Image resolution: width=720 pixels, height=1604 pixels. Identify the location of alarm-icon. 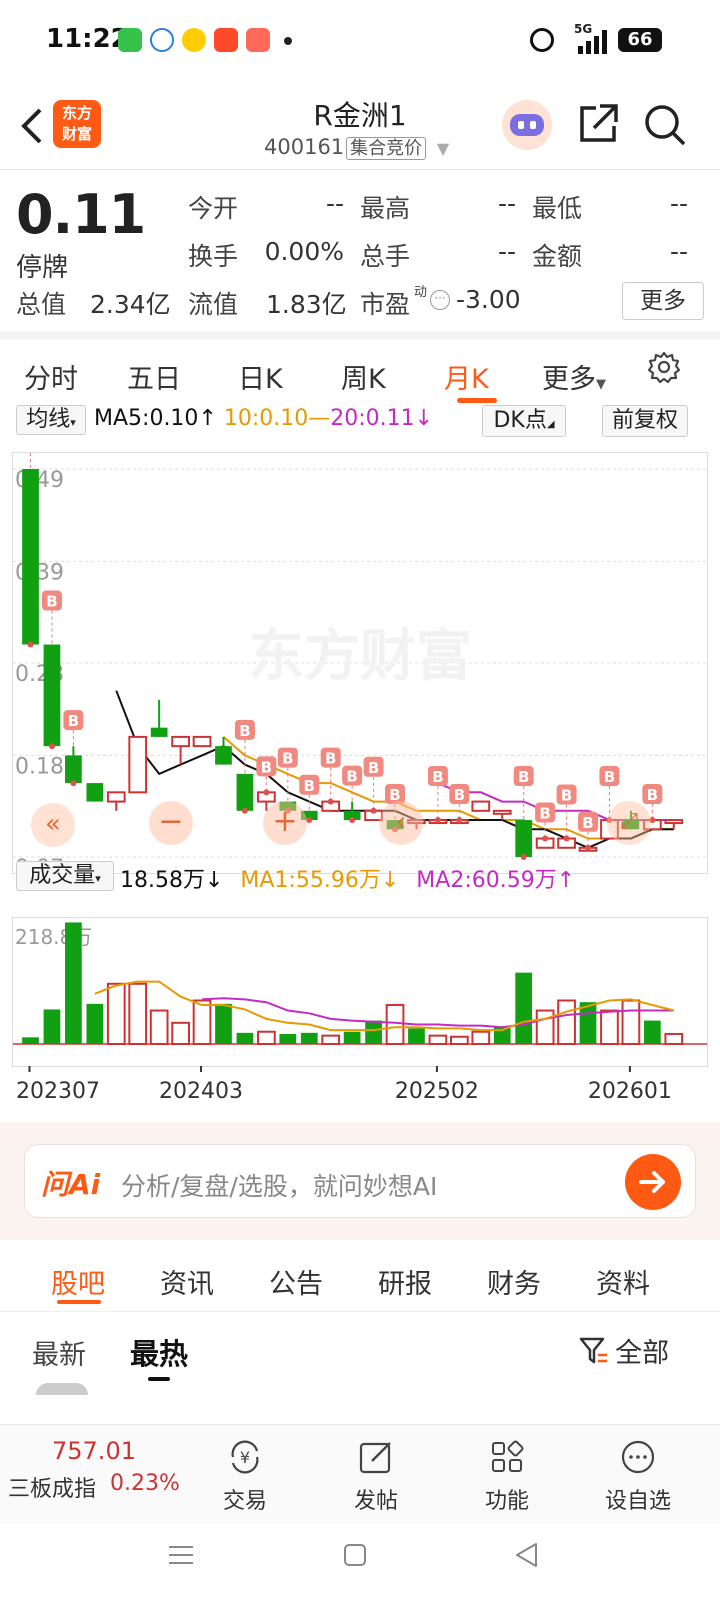
(542, 40).